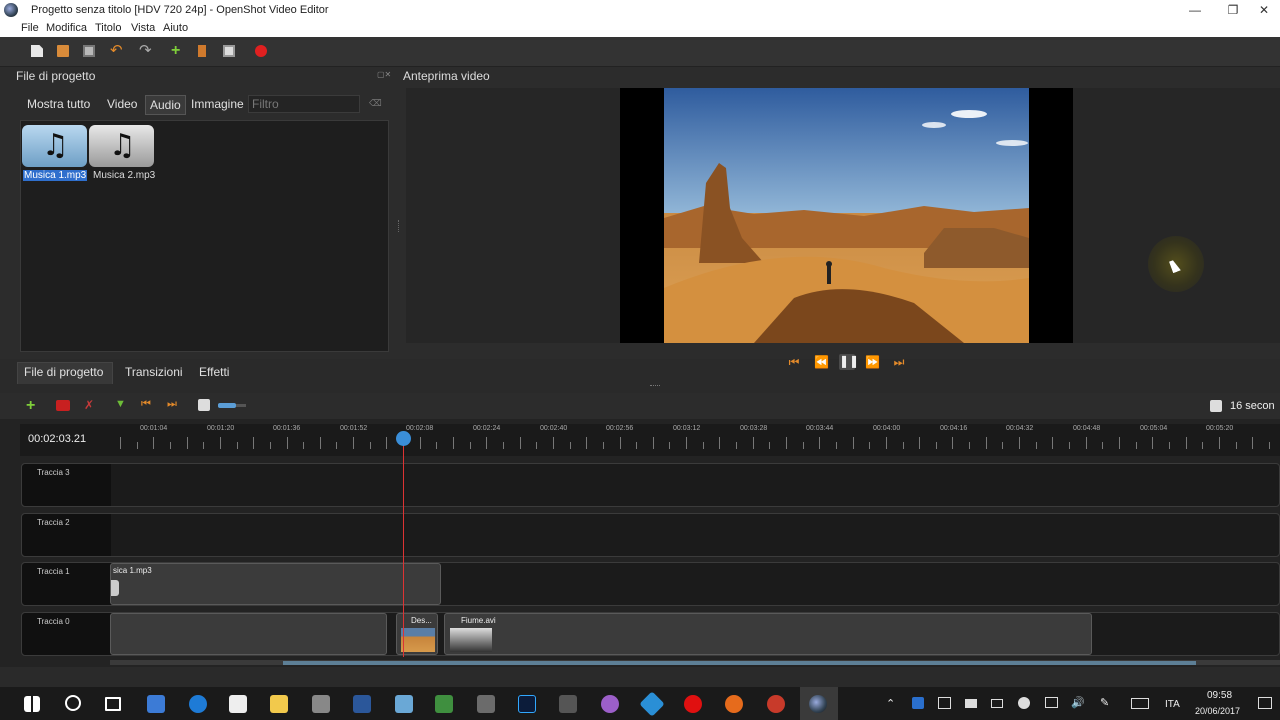 This screenshot has height=720, width=1280. Describe the element at coordinates (66, 535) in the screenshot. I see `track-header: Traccia 2` at that location.